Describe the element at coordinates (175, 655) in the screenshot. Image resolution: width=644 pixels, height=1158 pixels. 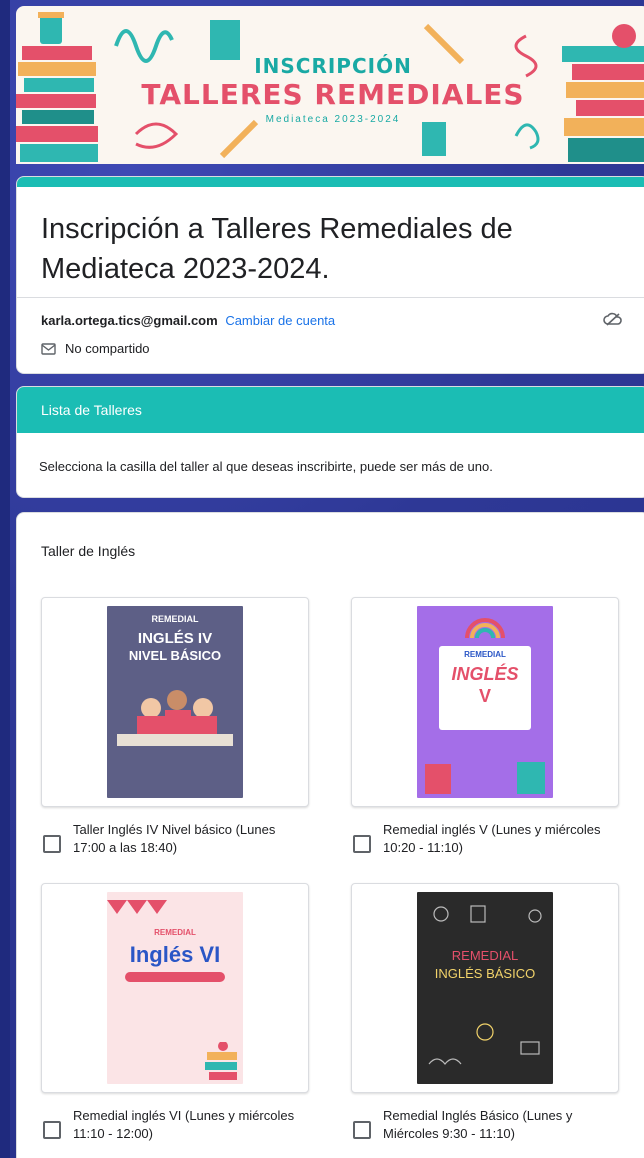
I see `poster-sub: NIVEL BÁSICO` at that location.